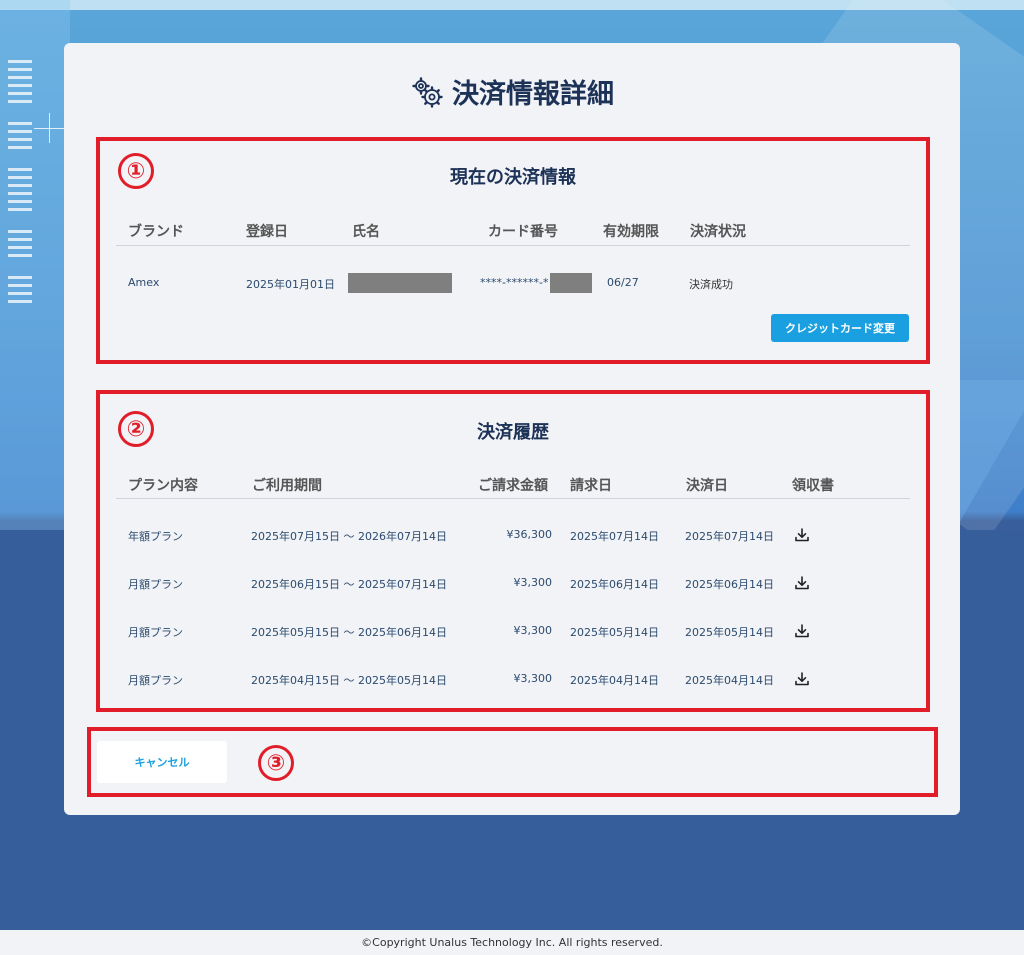 Image resolution: width=1024 pixels, height=955 pixels. What do you see at coordinates (349, 632) in the screenshot?
I see `history-period: 2025年05月15日 〜 2025年06月14日` at bounding box center [349, 632].